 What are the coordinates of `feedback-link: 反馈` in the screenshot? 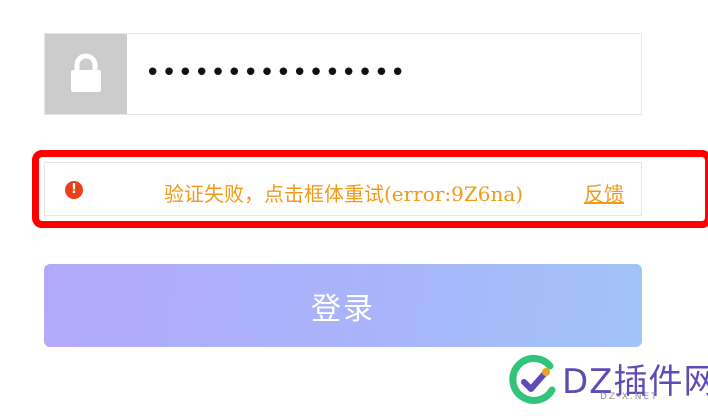 It's located at (604, 192).